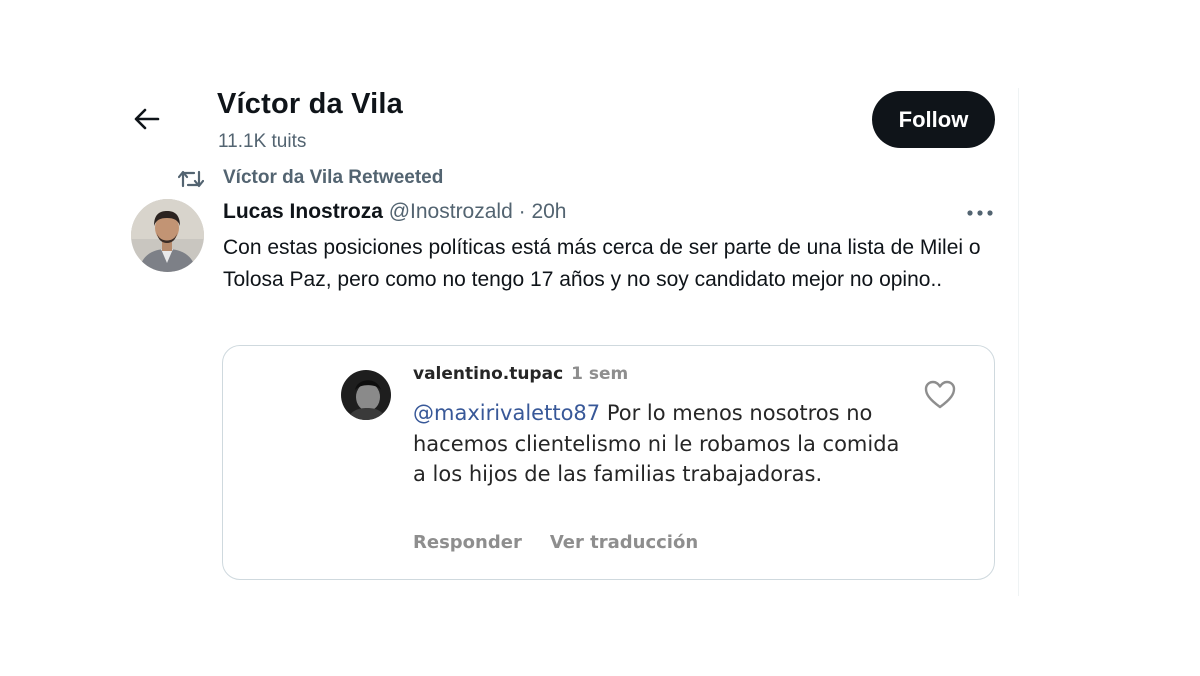  I want to click on comment-actions: Responder Ver traducción, so click(555, 542).